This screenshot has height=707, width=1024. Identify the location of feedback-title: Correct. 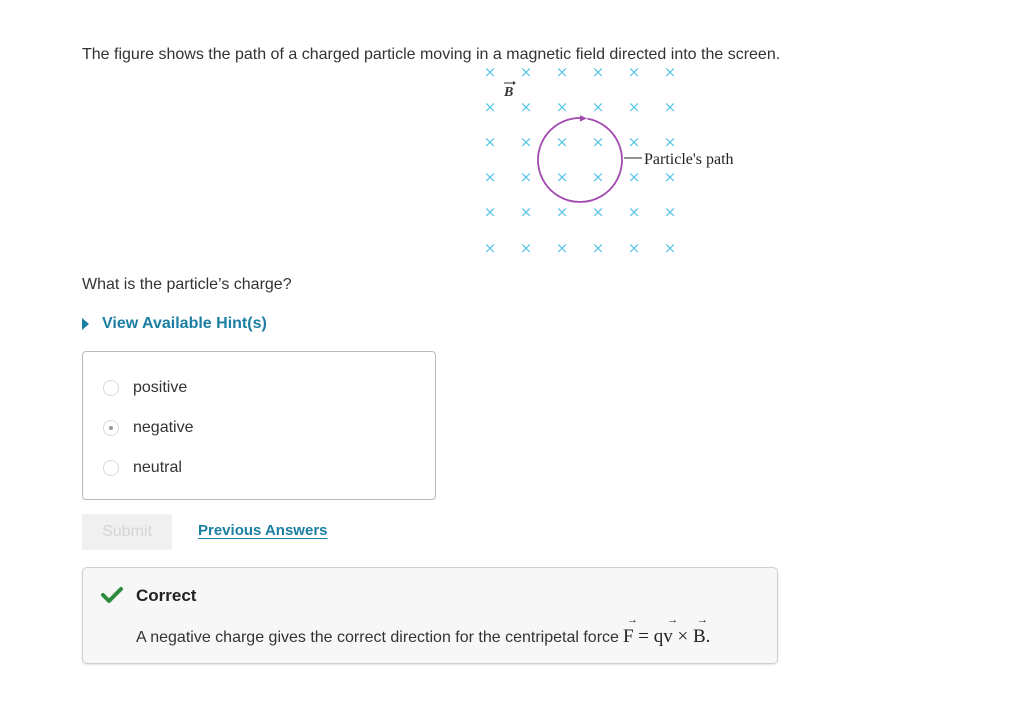
(166, 595).